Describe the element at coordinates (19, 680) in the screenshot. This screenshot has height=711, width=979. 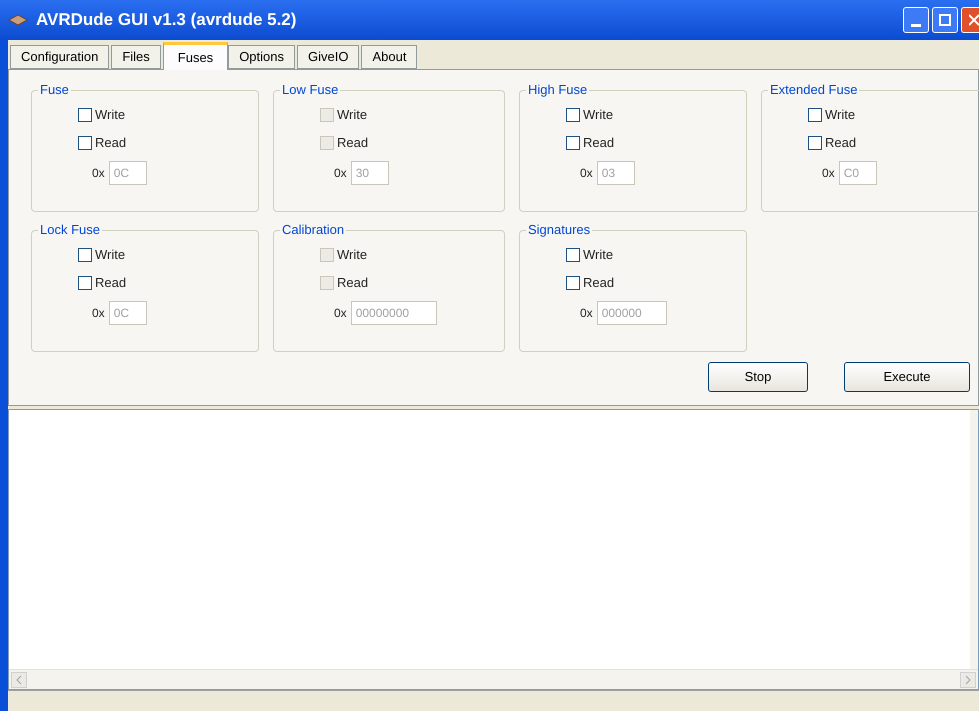
I see `scroll-left-icon` at that location.